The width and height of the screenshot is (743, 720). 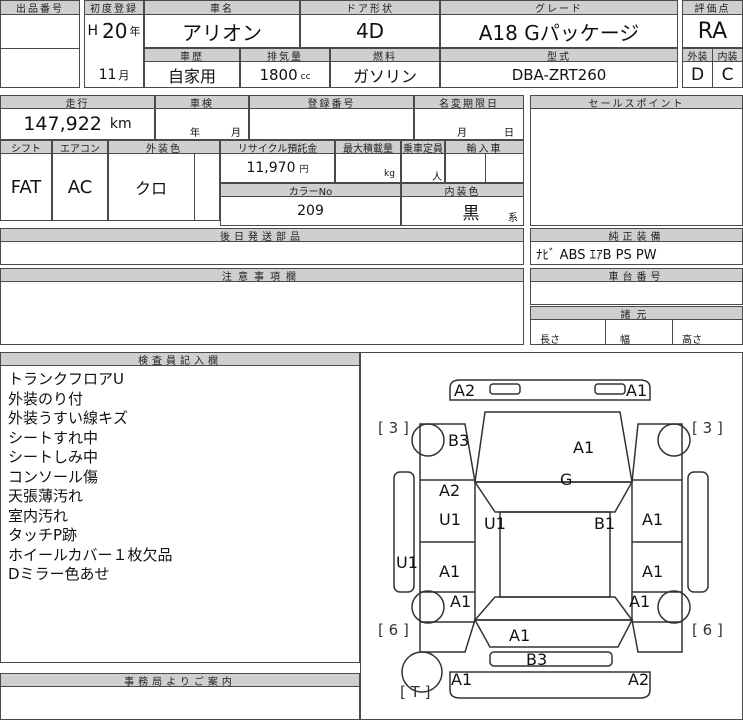 What do you see at coordinates (135, 31) in the screenshot?
I see `year-unit: 年` at bounding box center [135, 31].